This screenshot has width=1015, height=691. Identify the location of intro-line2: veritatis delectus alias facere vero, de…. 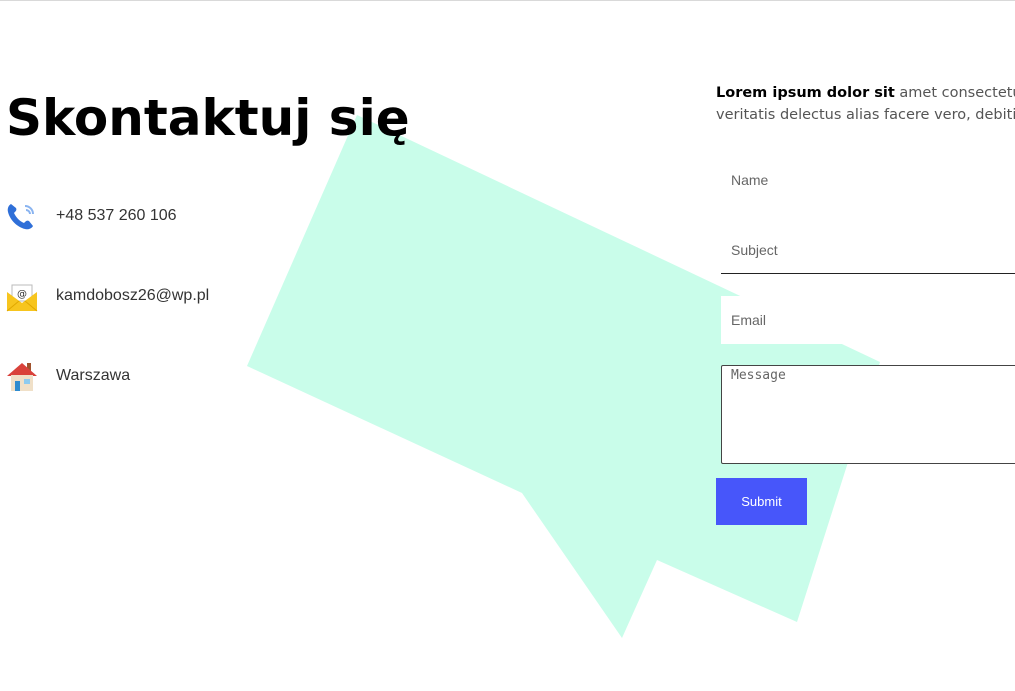
(865, 115).